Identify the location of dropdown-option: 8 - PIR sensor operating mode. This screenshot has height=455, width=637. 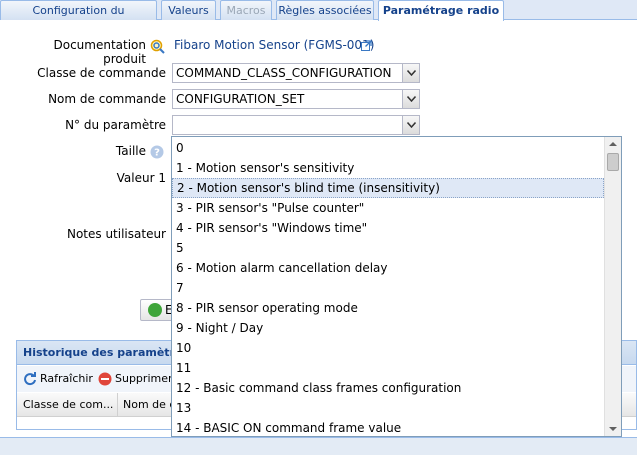
(388, 308).